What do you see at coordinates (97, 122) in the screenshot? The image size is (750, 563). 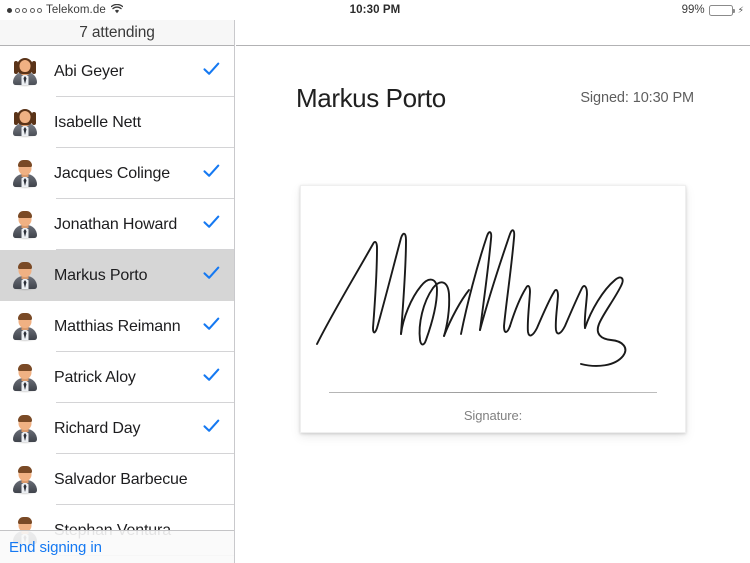 I see `attendee-name: Isabelle Nett` at bounding box center [97, 122].